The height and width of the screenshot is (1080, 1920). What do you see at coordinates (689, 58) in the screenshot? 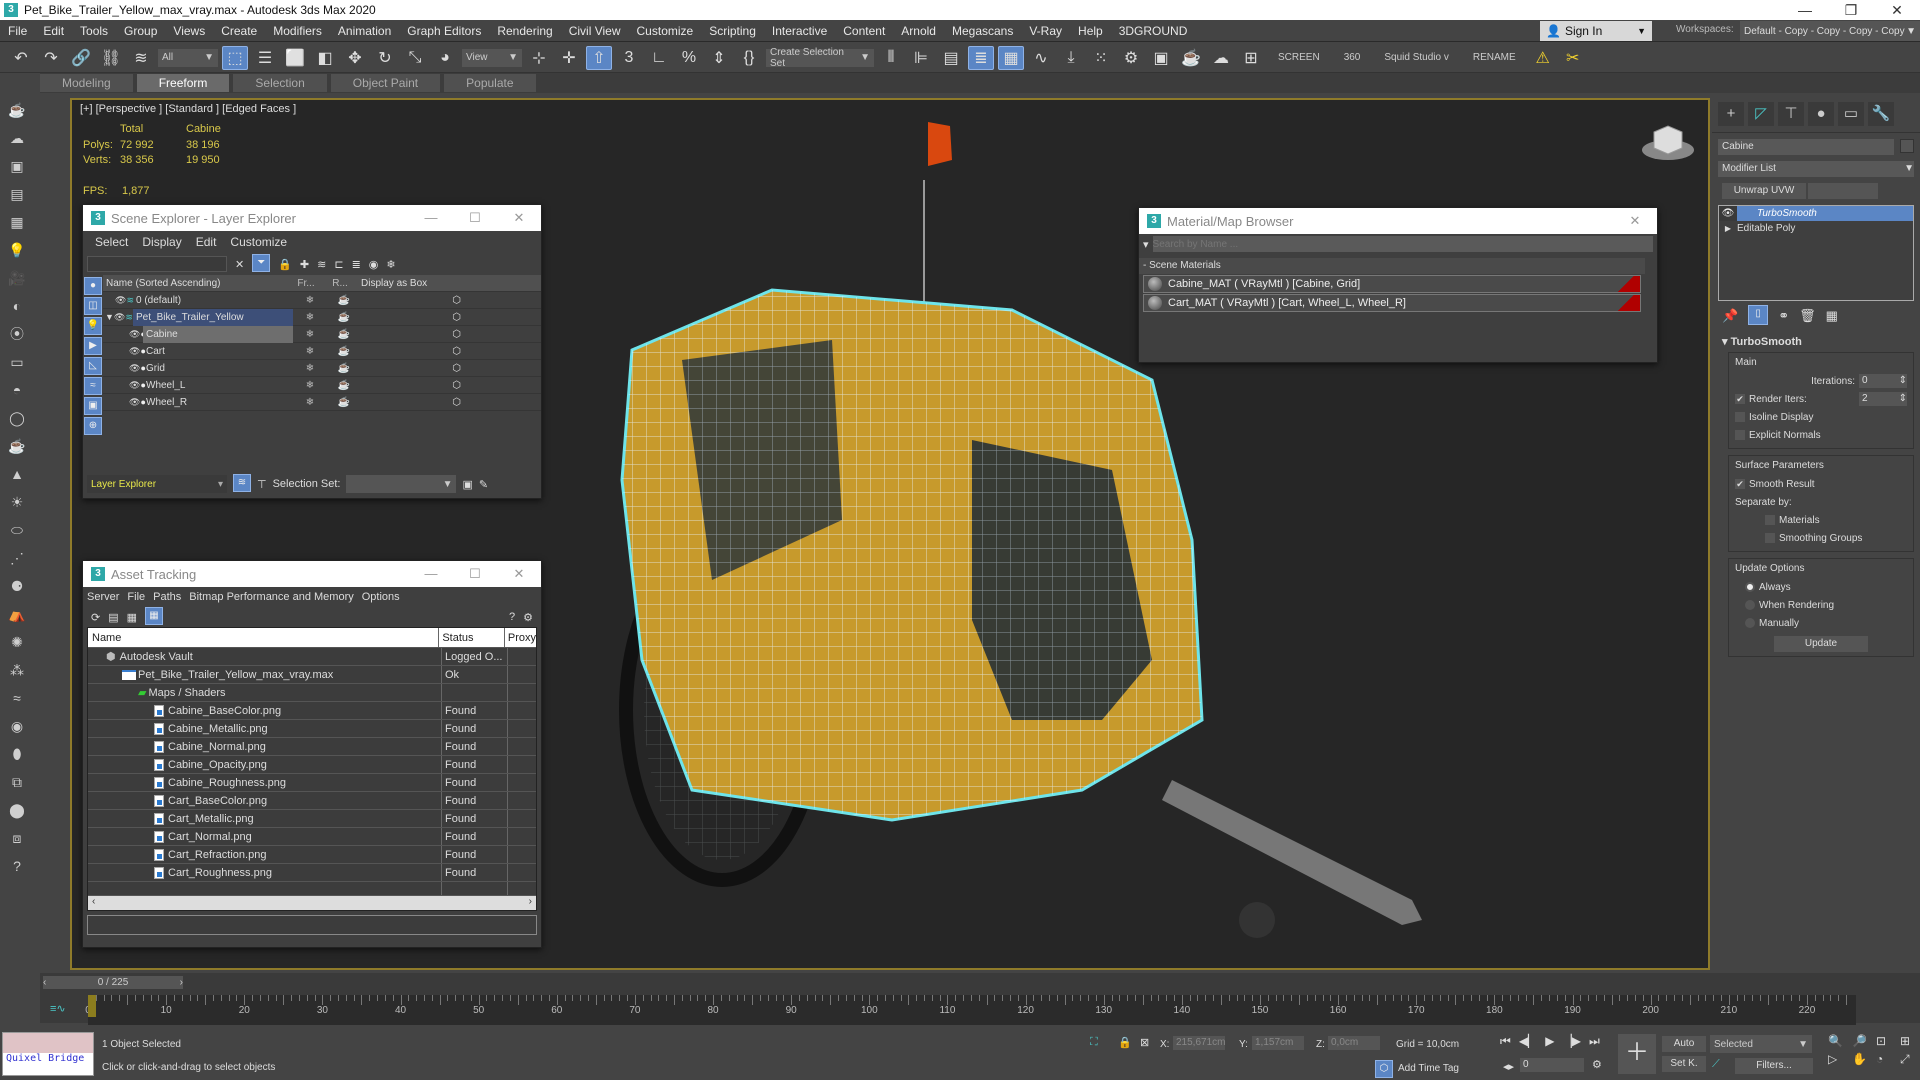
I see `percent-snap-icon: %` at bounding box center [689, 58].